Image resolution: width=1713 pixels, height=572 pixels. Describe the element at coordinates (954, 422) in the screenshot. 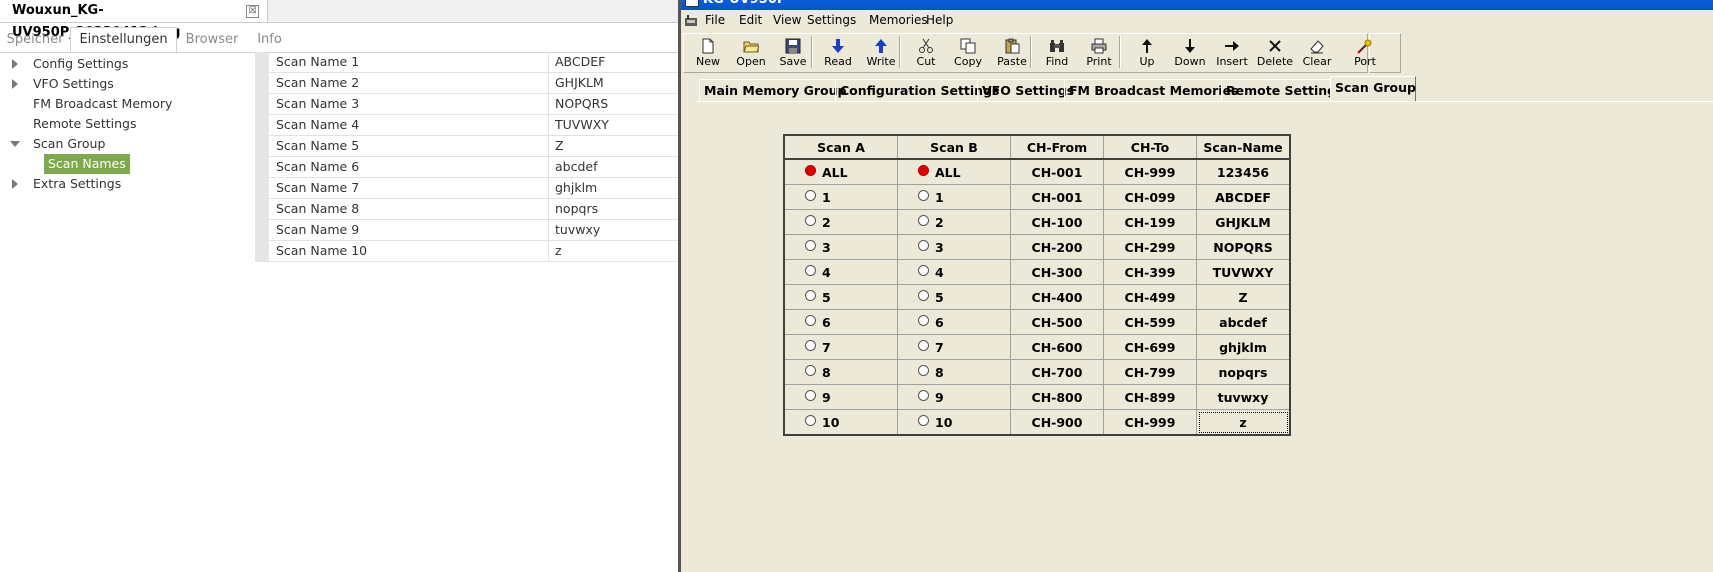

I see `scan-b-cell: 10` at that location.